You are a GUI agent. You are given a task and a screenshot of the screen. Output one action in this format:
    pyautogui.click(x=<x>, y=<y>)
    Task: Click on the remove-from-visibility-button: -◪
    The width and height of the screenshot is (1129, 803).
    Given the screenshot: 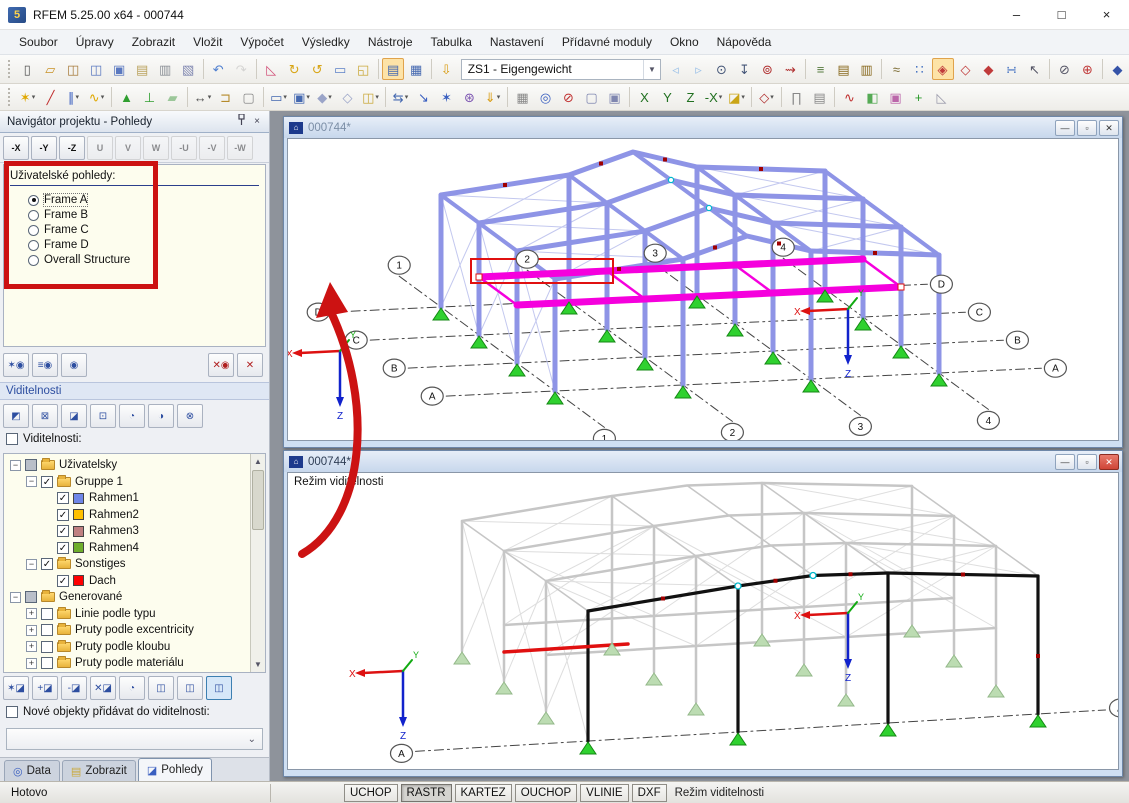 What is the action you would take?
    pyautogui.click(x=74, y=688)
    